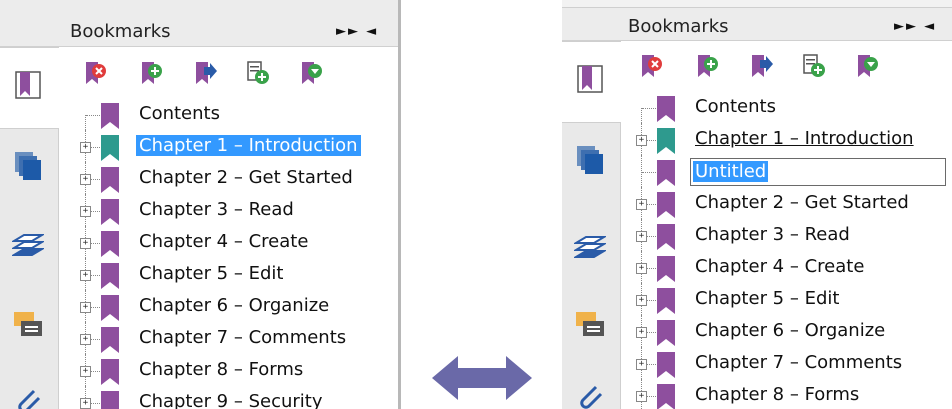 This screenshot has height=409, width=952. Describe the element at coordinates (482, 378) in the screenshot. I see `double-arrow-icon` at that location.